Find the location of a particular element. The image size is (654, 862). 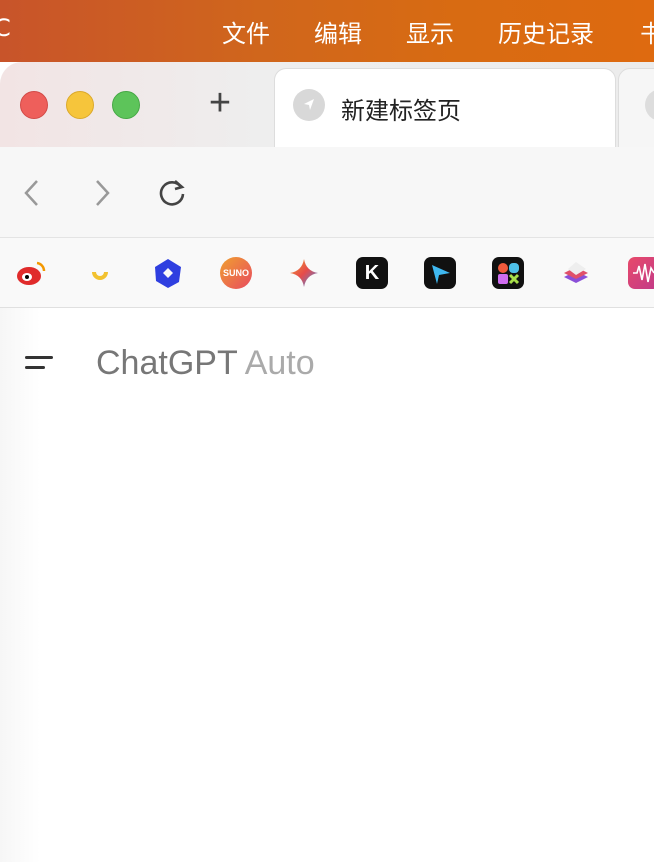

bookmark-apps-icon is located at coordinates (508, 273).